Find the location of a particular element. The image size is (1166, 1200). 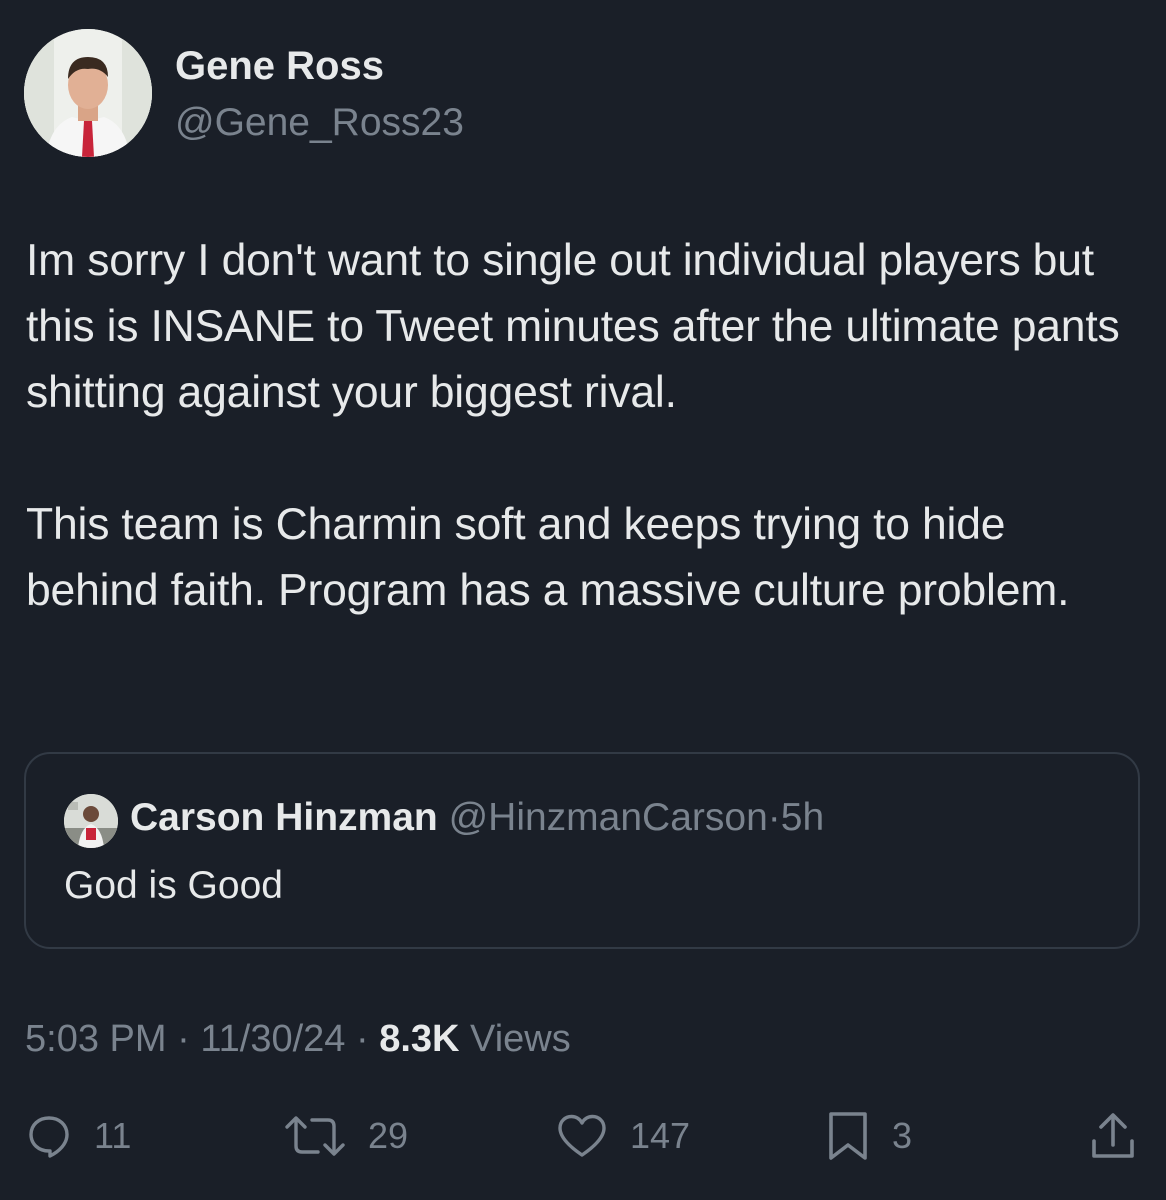

tweet-date: 11/30/24 is located at coordinates (273, 1039).